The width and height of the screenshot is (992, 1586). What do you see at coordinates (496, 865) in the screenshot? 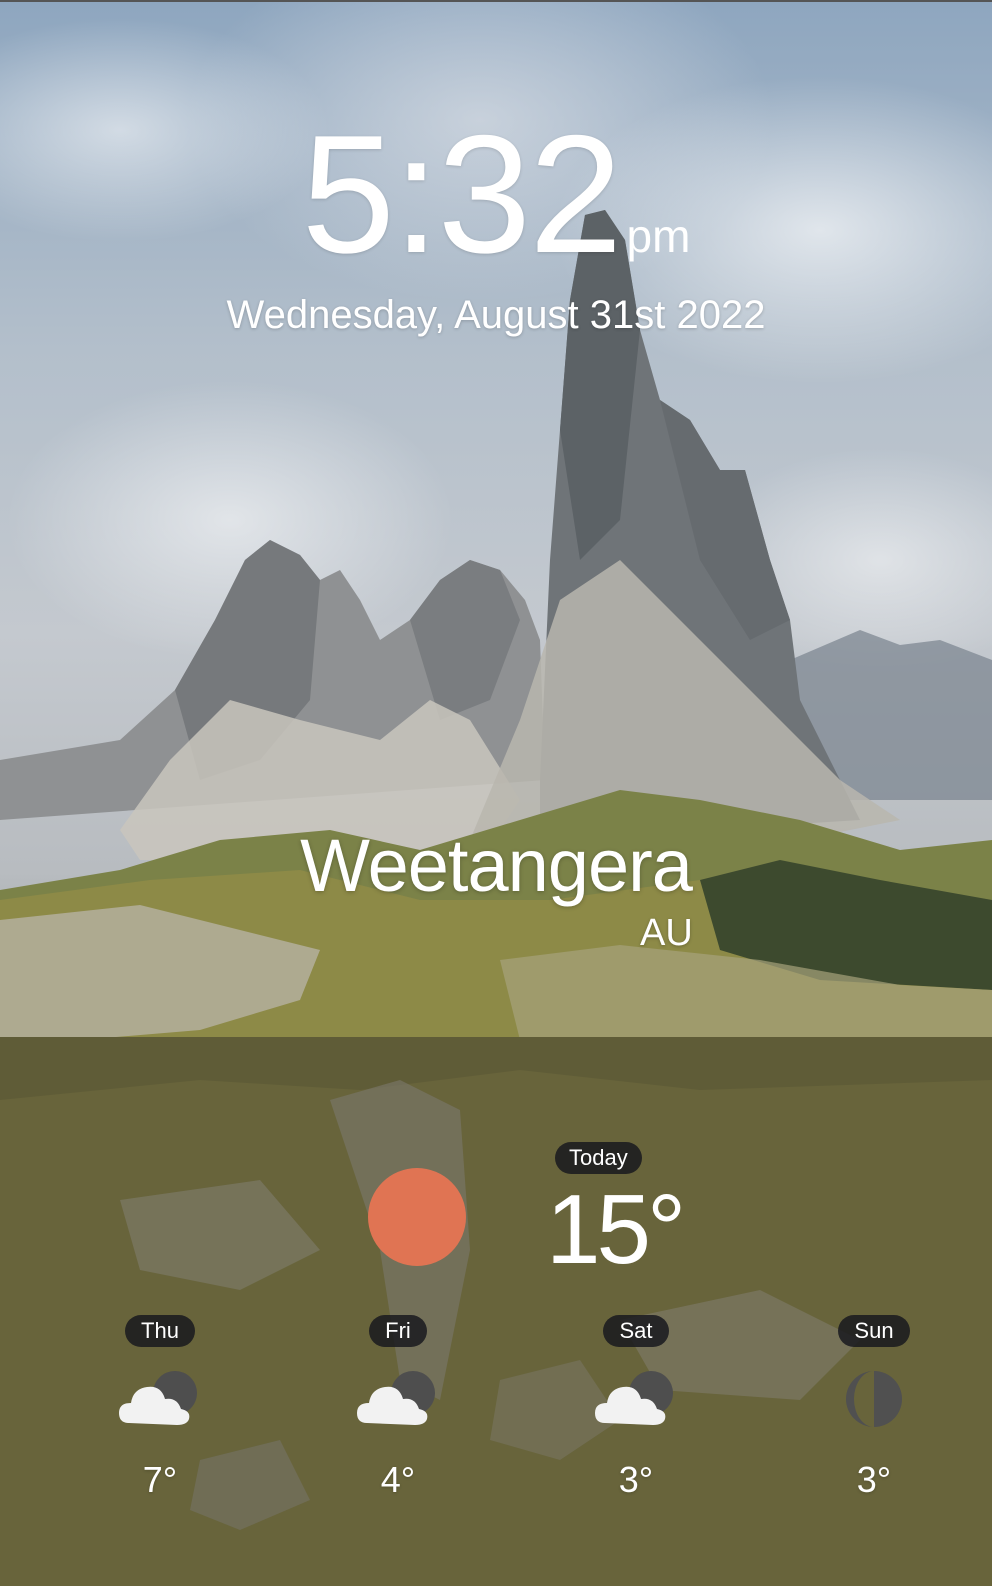
I see `location-city: Weetangera` at bounding box center [496, 865].